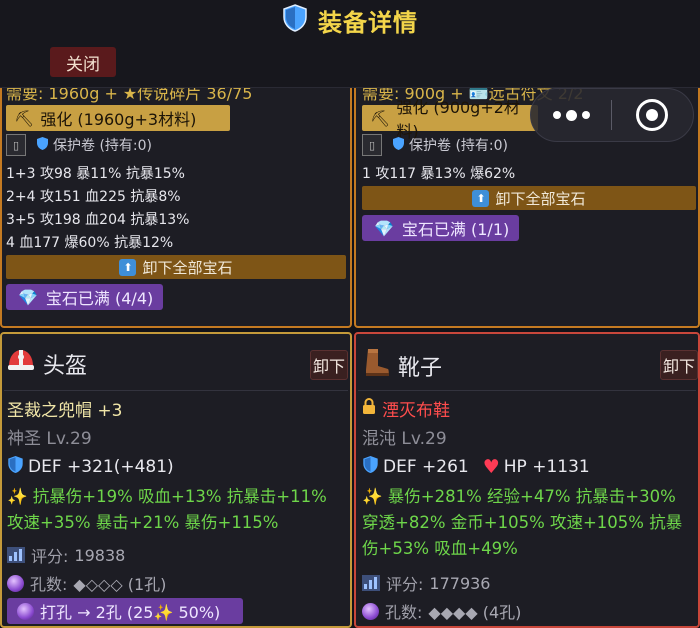  Describe the element at coordinates (612, 115) in the screenshot. I see `miniprogram-capsule` at that location.